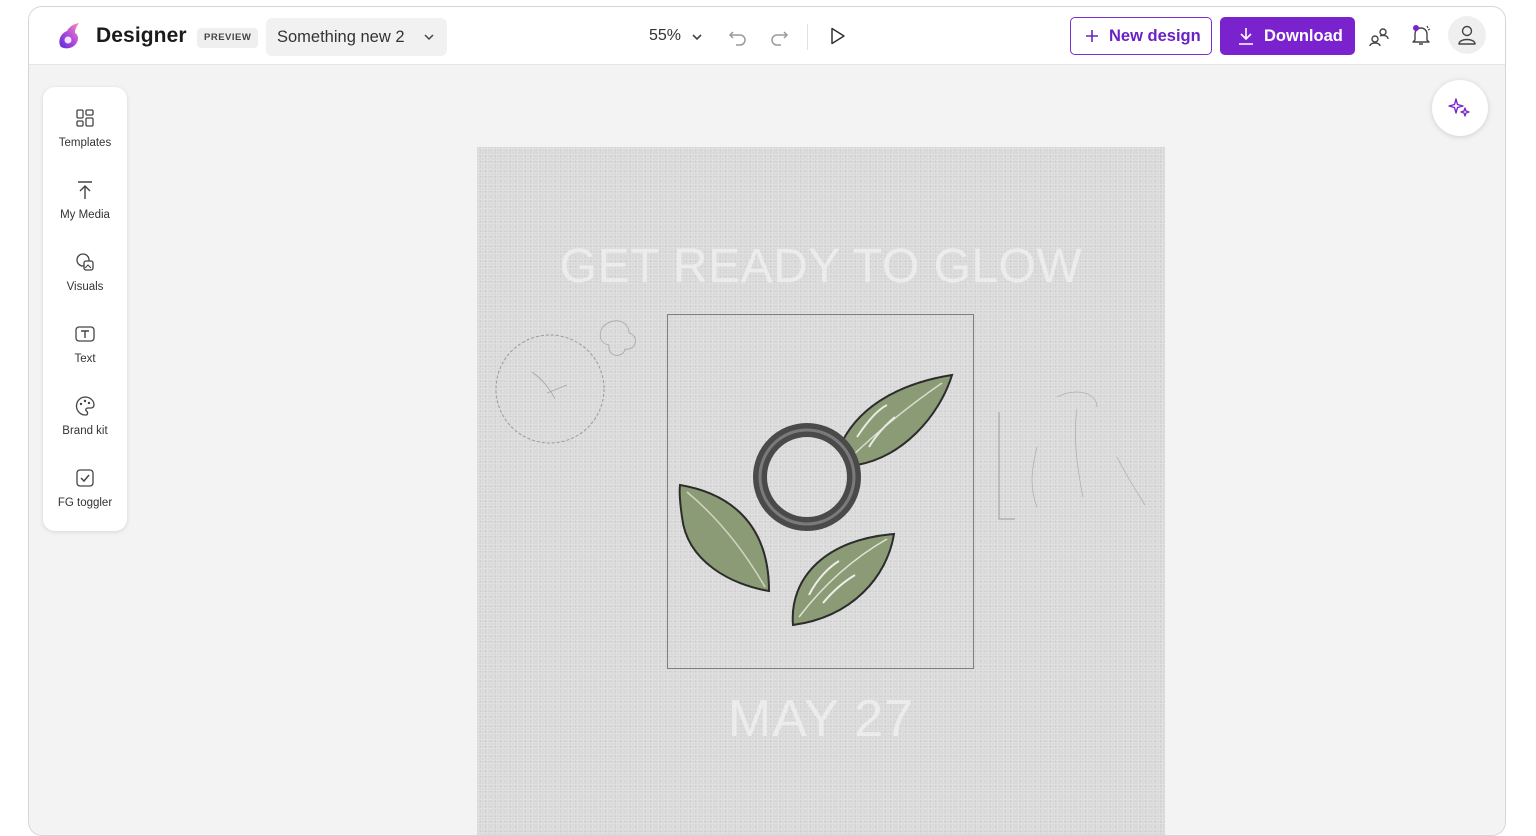 The width and height of the screenshot is (1536, 836). I want to click on palette-icon, so click(85, 406).